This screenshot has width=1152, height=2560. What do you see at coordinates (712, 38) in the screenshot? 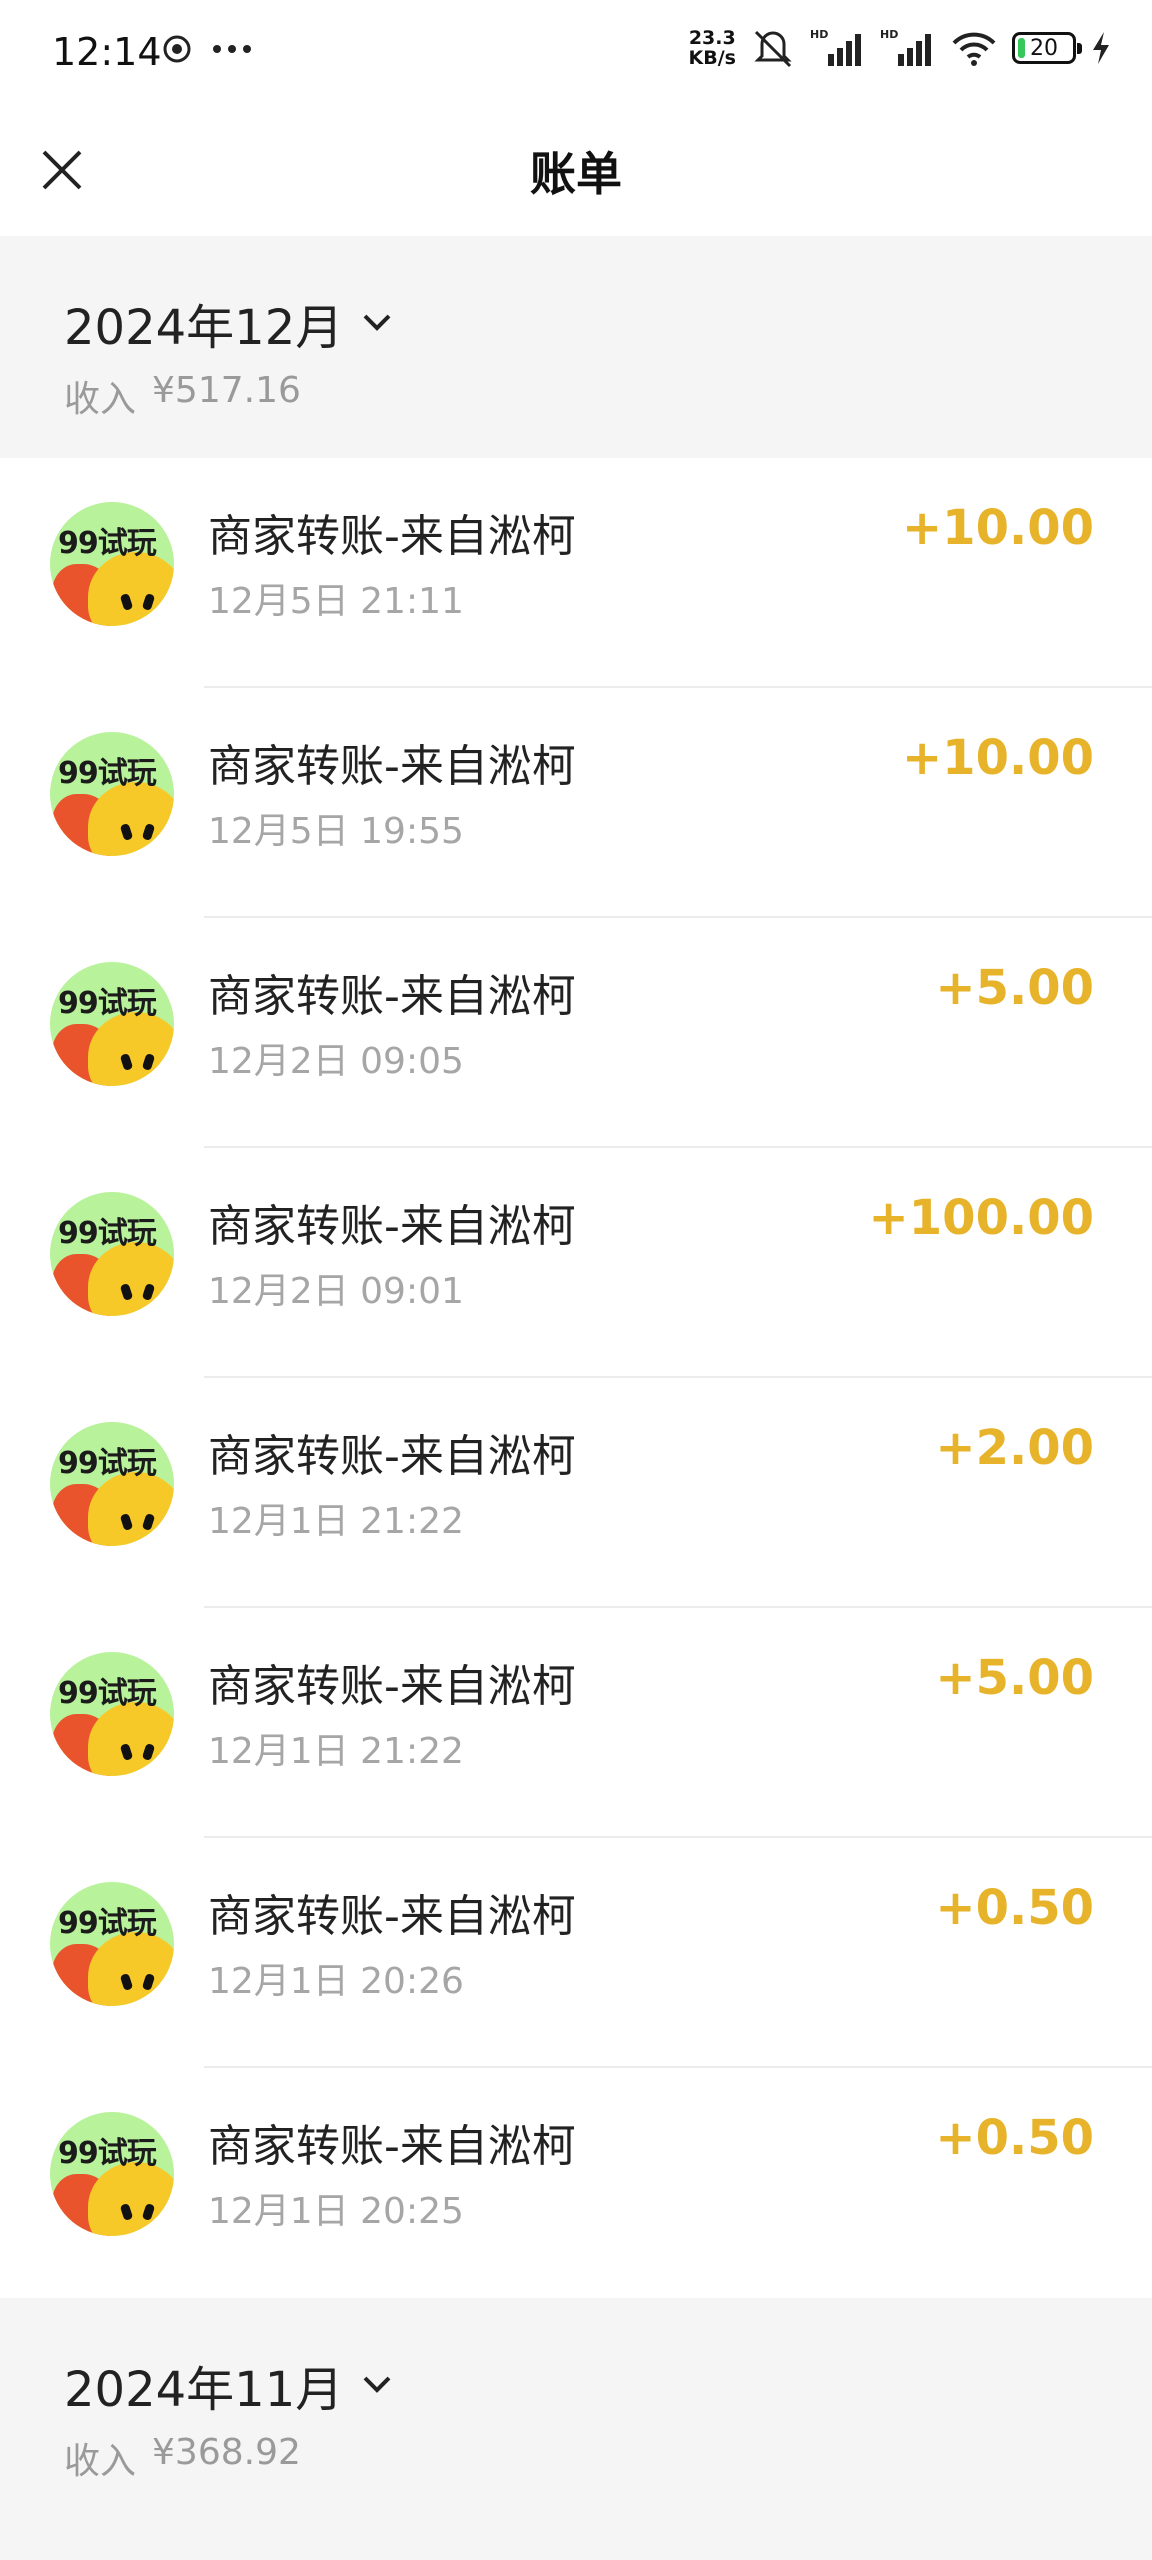
I see `speed-value: 23.3` at bounding box center [712, 38].